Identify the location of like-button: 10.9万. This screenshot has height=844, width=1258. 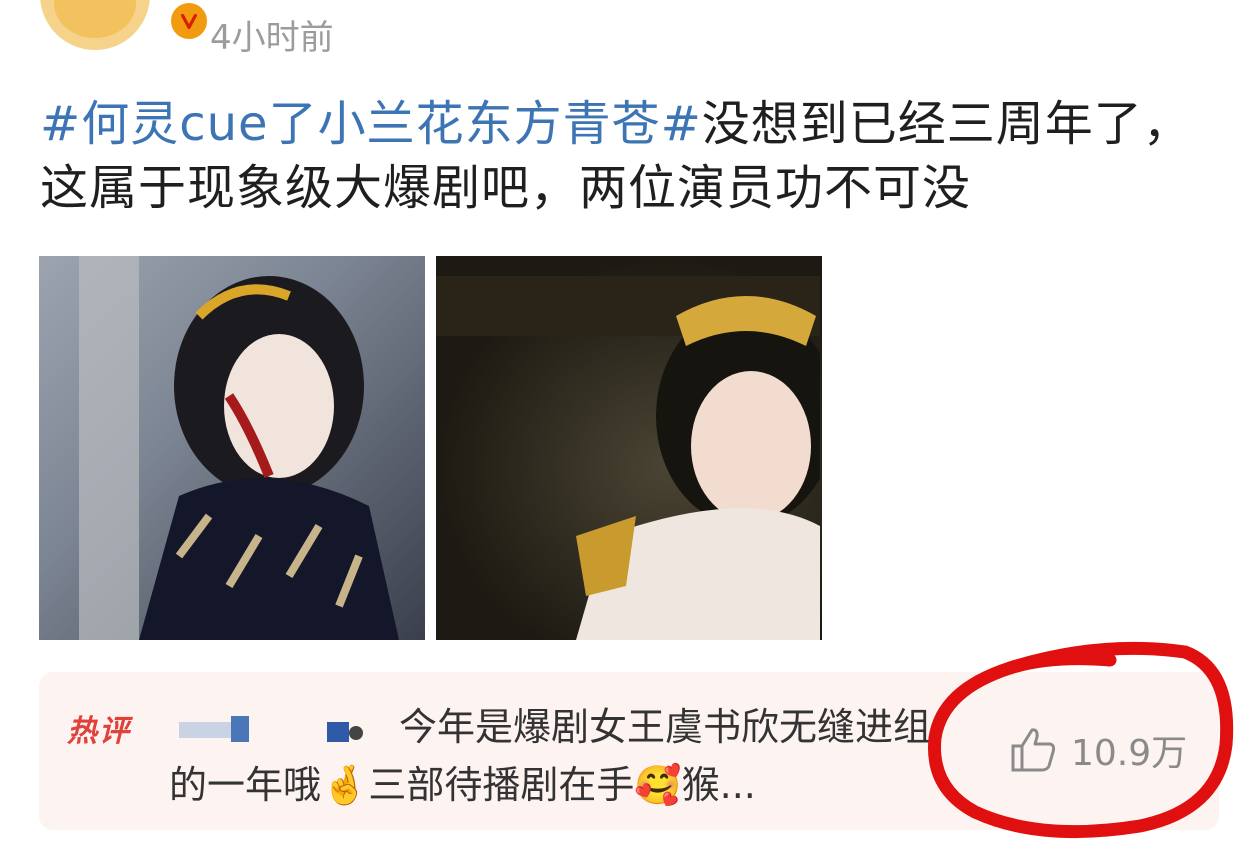
(1097, 750).